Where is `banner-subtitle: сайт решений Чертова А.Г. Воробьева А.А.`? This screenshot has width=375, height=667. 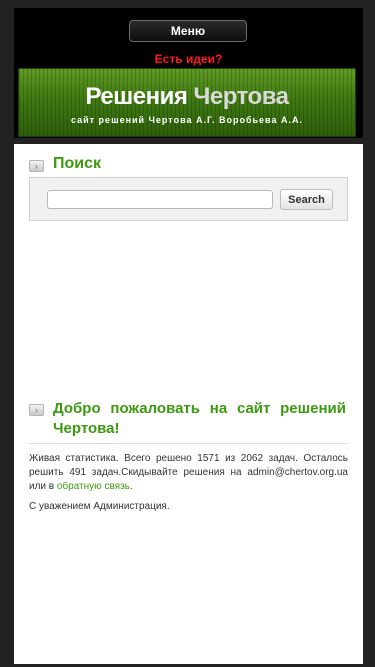
banner-subtitle: сайт решений Чертова А.Г. Воробьева А.А. is located at coordinates (187, 120).